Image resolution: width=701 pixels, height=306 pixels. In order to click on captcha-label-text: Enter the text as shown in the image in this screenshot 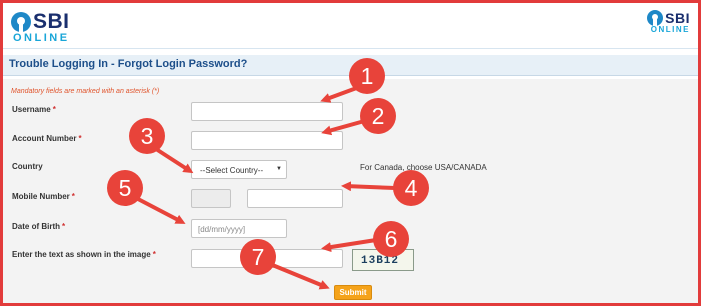, I will do `click(81, 254)`.